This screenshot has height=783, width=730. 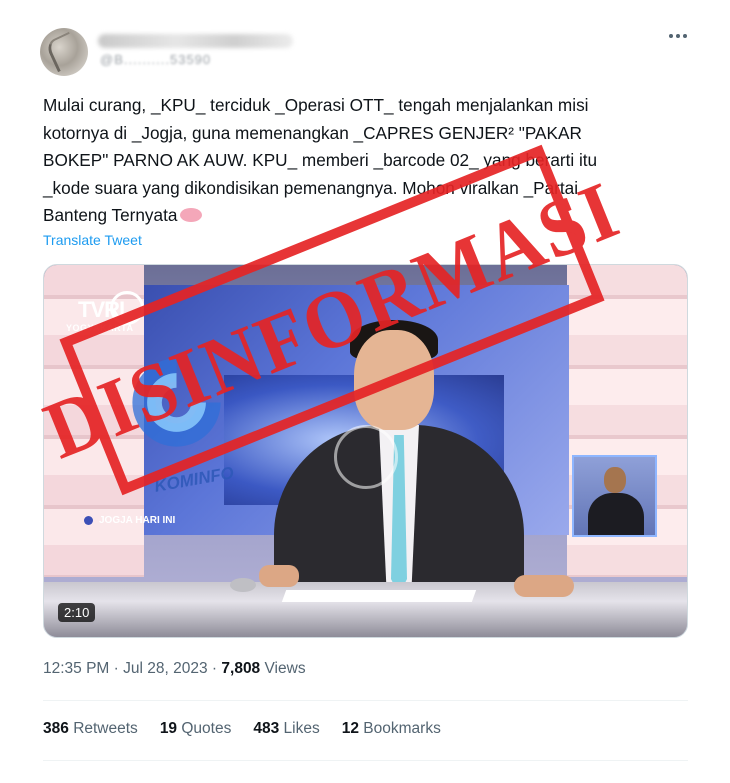 I want to click on quotes-count: 19, so click(x=168, y=728).